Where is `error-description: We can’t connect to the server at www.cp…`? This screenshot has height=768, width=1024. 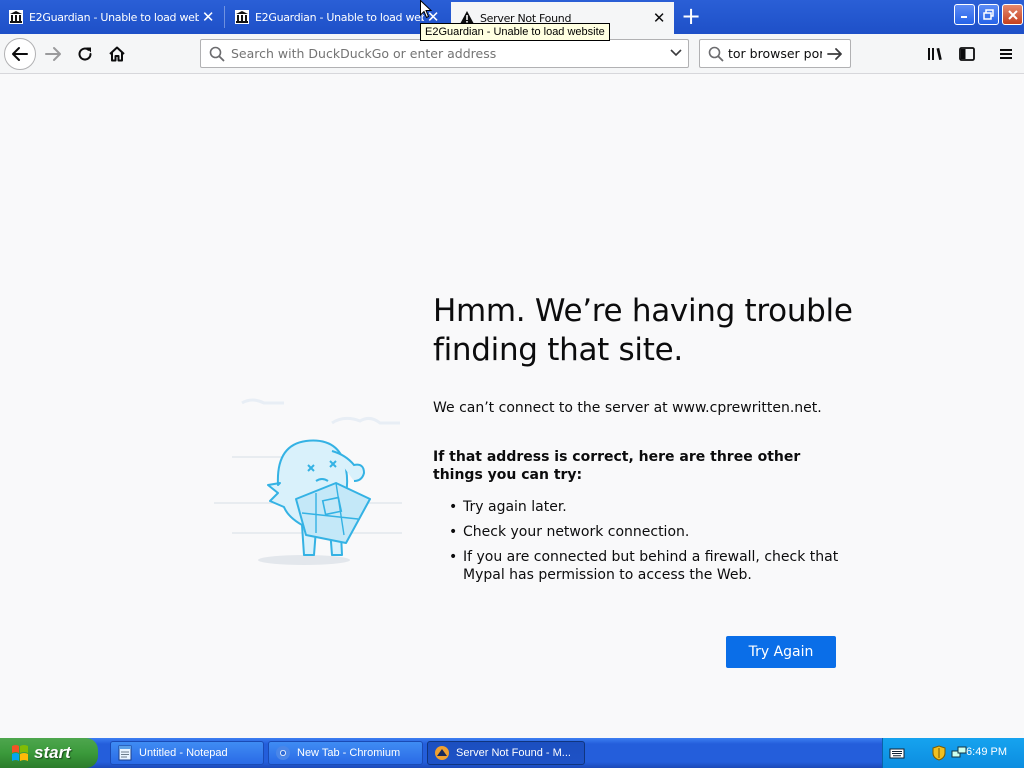
error-description: We can’t connect to the server at www.cp… is located at coordinates (627, 408).